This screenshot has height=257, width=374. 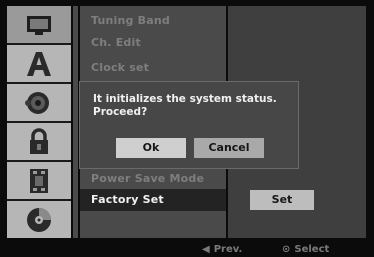 What do you see at coordinates (286, 249) in the screenshot?
I see `select-dial-icon: ⊙` at bounding box center [286, 249].